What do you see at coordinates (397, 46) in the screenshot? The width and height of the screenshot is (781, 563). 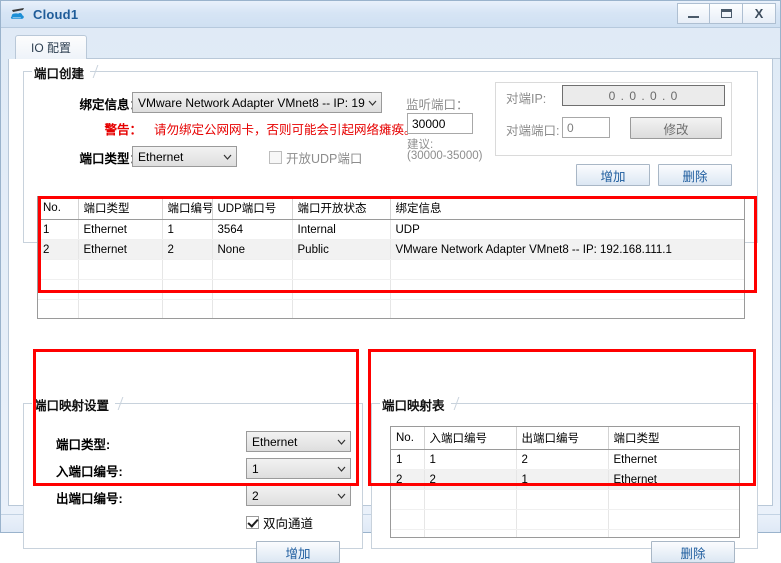 I see `tab-strip: IO 配置` at bounding box center [397, 46].